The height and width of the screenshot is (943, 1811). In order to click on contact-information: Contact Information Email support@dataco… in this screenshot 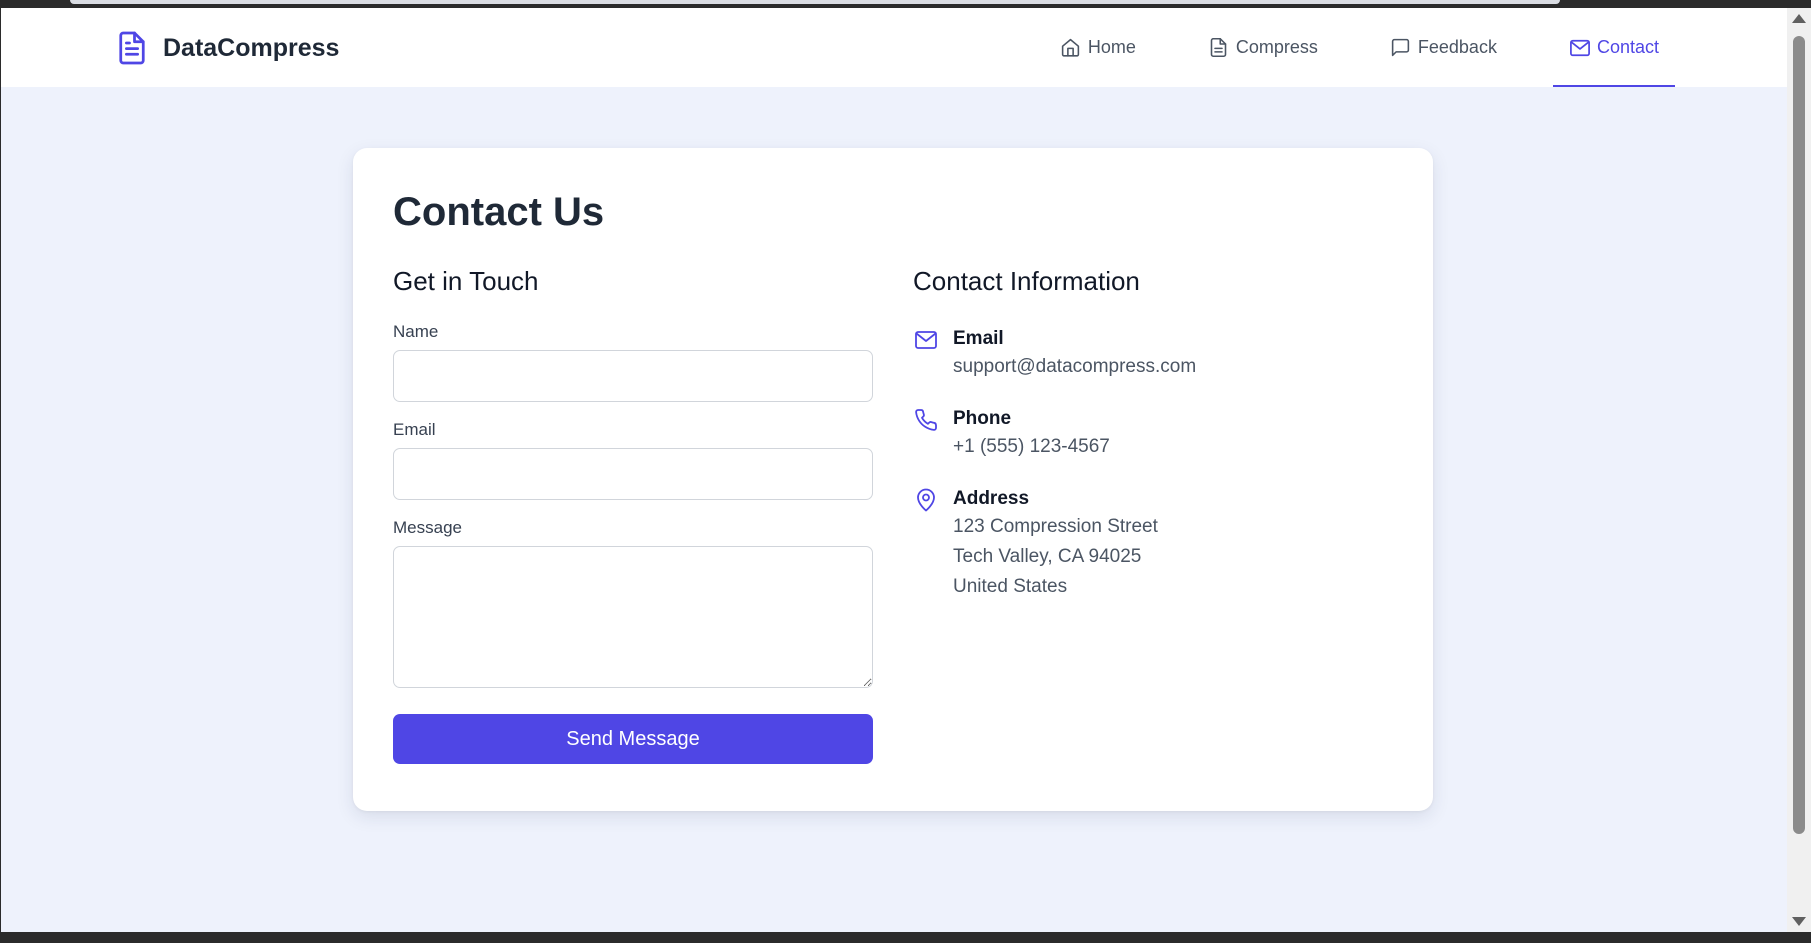, I will do `click(1153, 434)`.